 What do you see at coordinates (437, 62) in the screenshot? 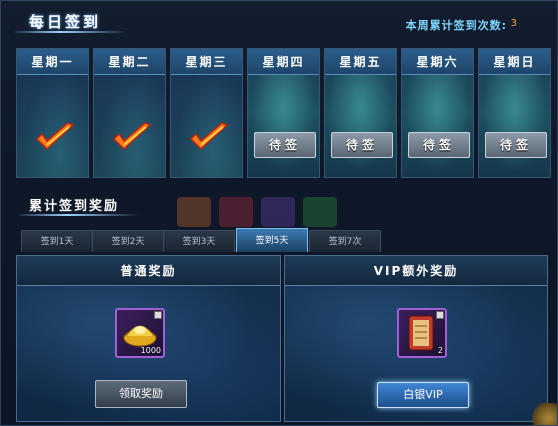
I see `day-label: 星期六` at bounding box center [437, 62].